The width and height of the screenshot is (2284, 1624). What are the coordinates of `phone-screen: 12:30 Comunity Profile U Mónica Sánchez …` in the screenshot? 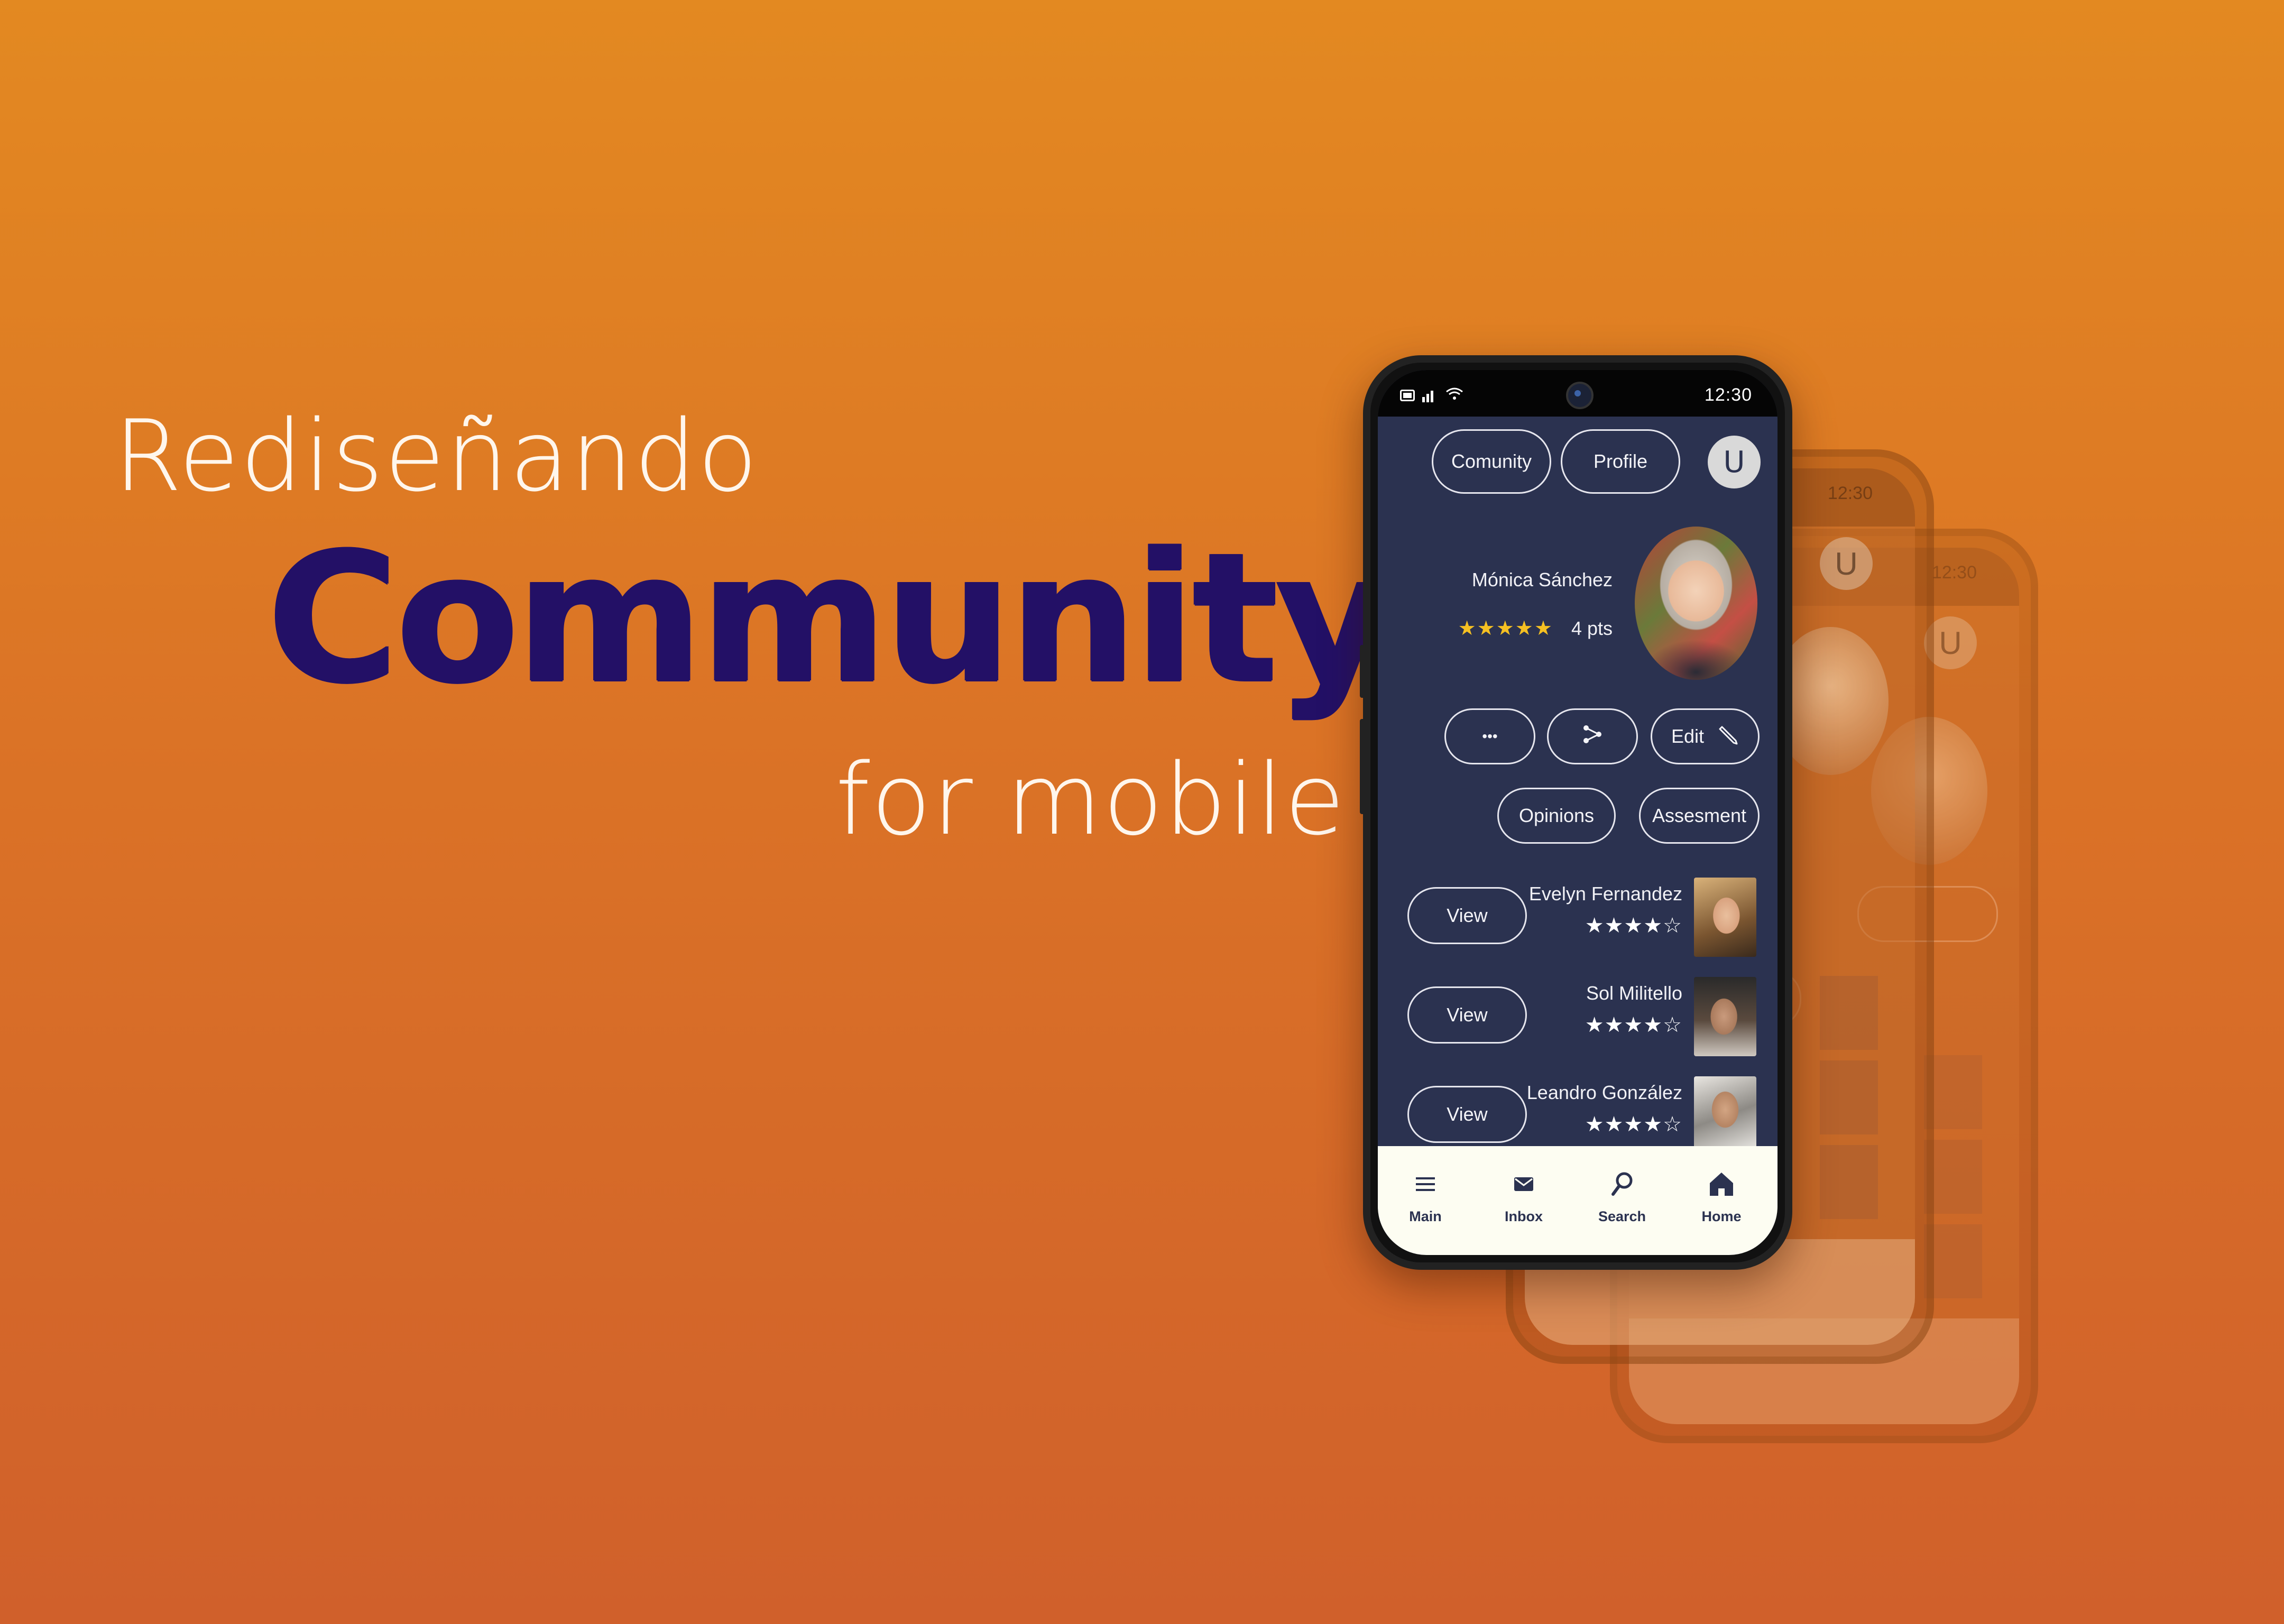 It's located at (1578, 813).